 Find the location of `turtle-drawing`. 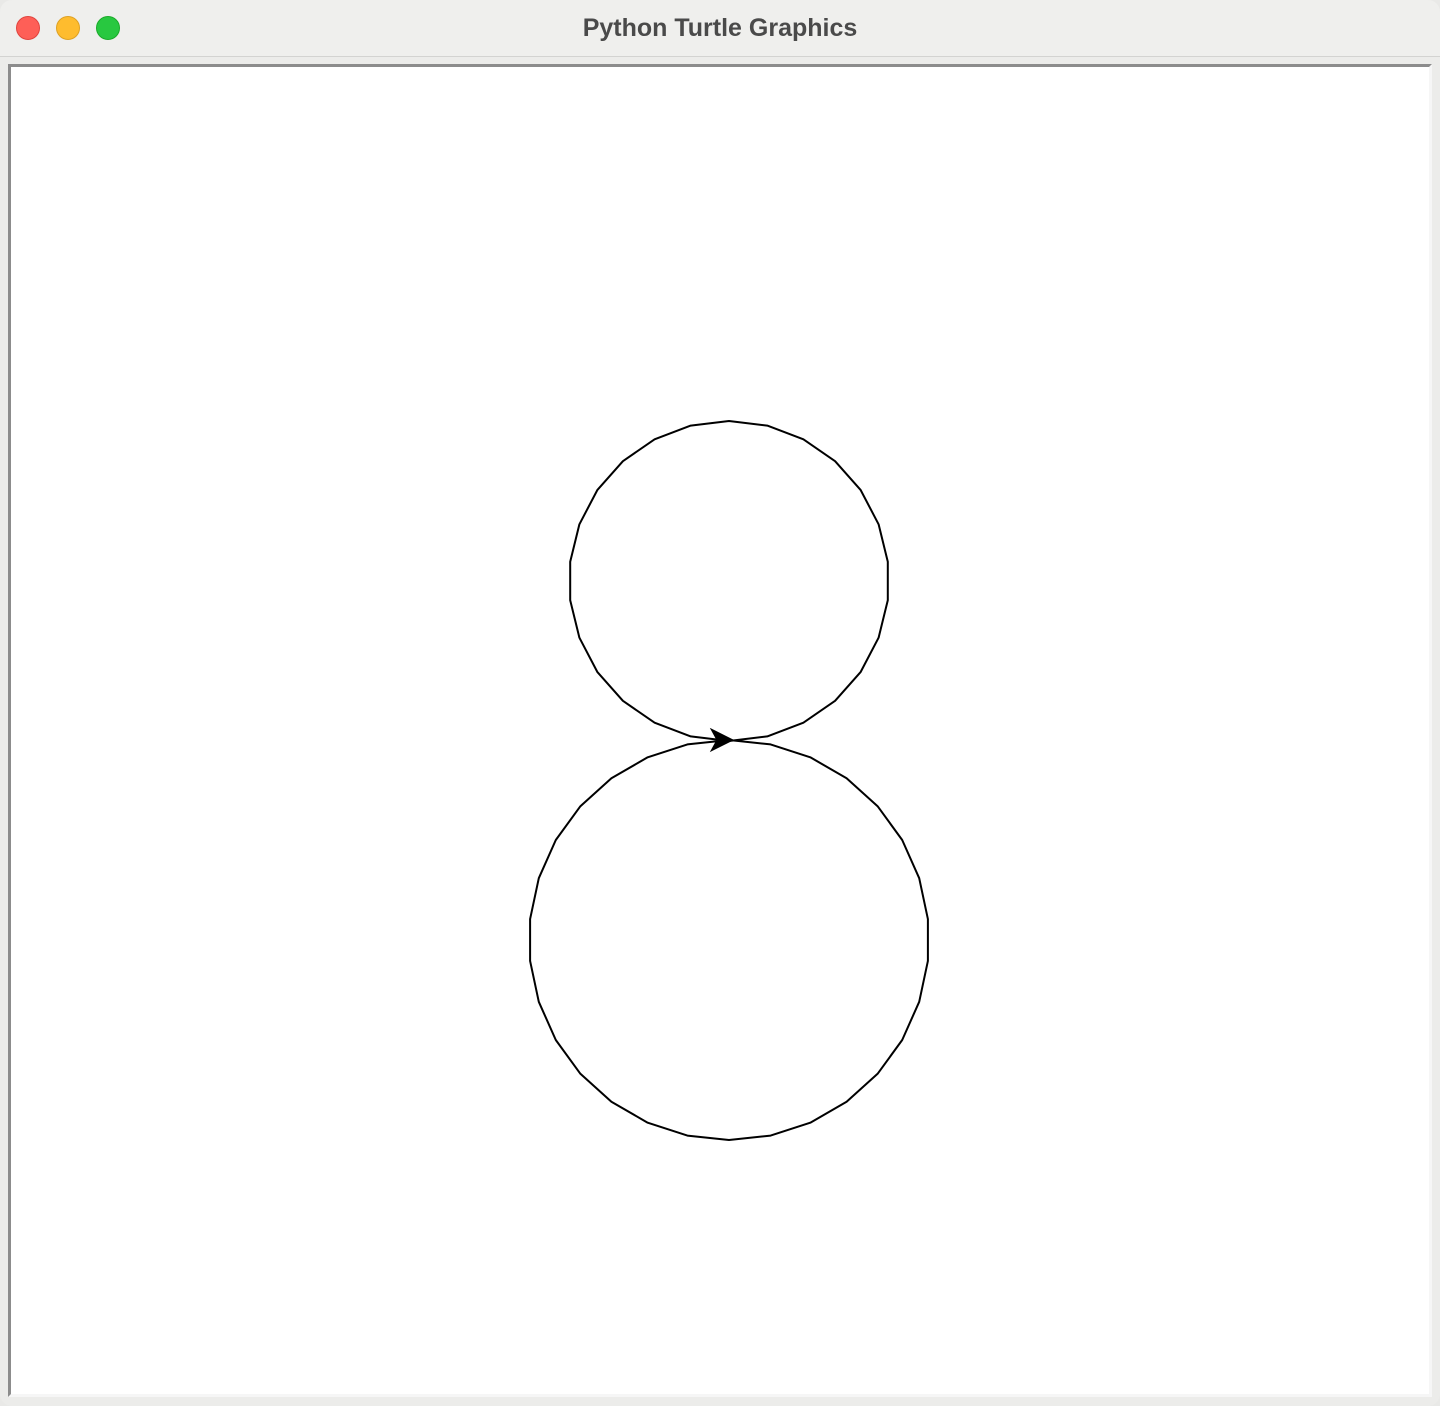

turtle-drawing is located at coordinates (729, 780).